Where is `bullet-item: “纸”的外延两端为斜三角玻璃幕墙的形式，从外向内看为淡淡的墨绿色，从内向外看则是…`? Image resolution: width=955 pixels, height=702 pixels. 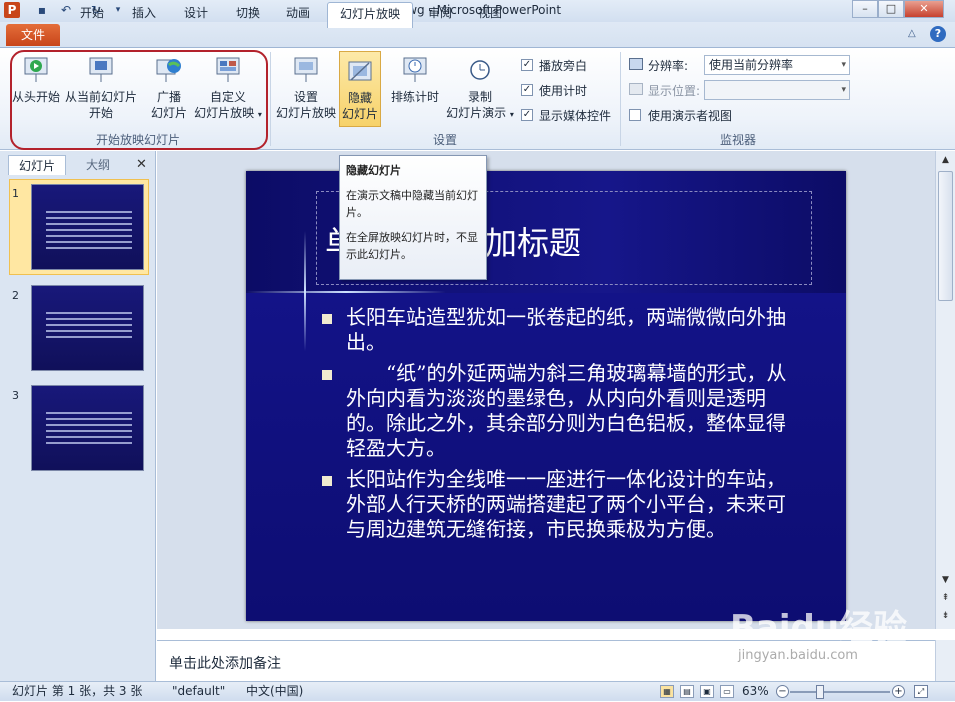
bullet-item: “纸”的外延两端为斜三角玻璃幕墙的形式，从外向内看为淡淡的墨绿色，从内向外看则是… is located at coordinates (557, 411).